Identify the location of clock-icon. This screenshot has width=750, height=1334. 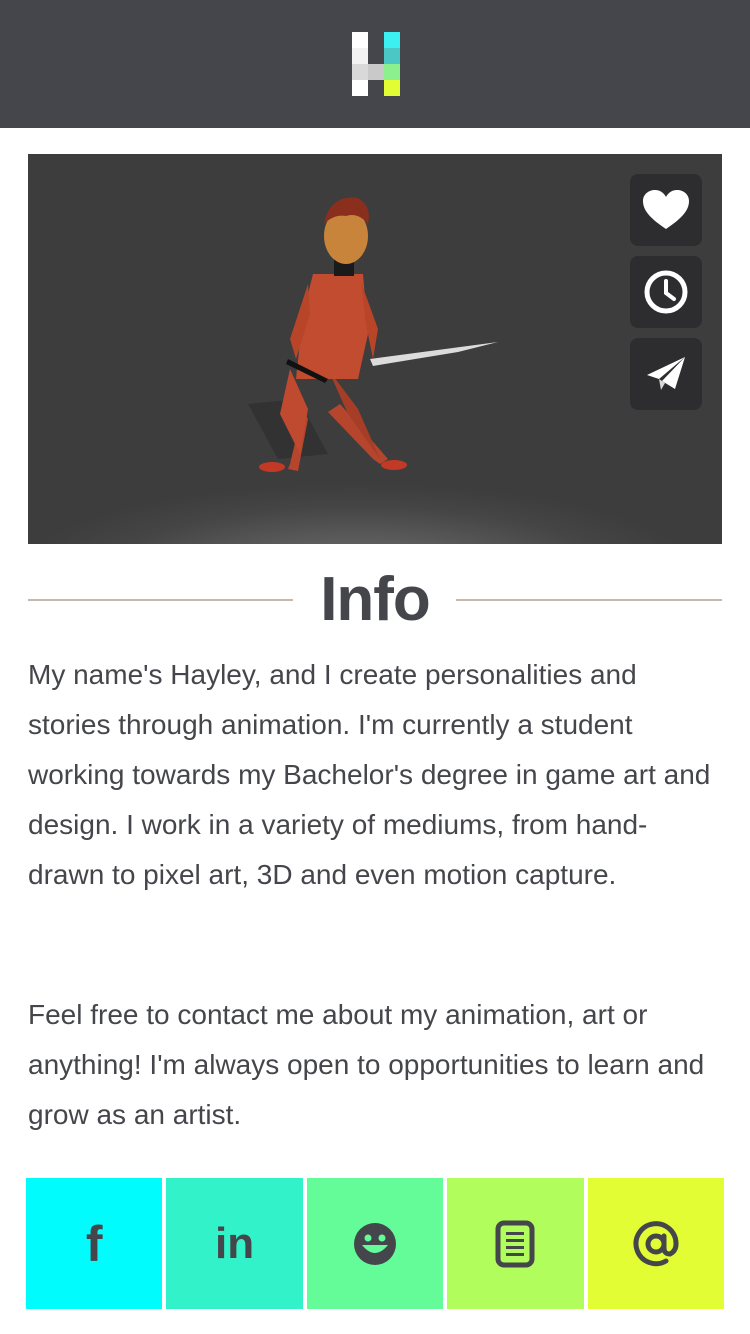
(666, 292).